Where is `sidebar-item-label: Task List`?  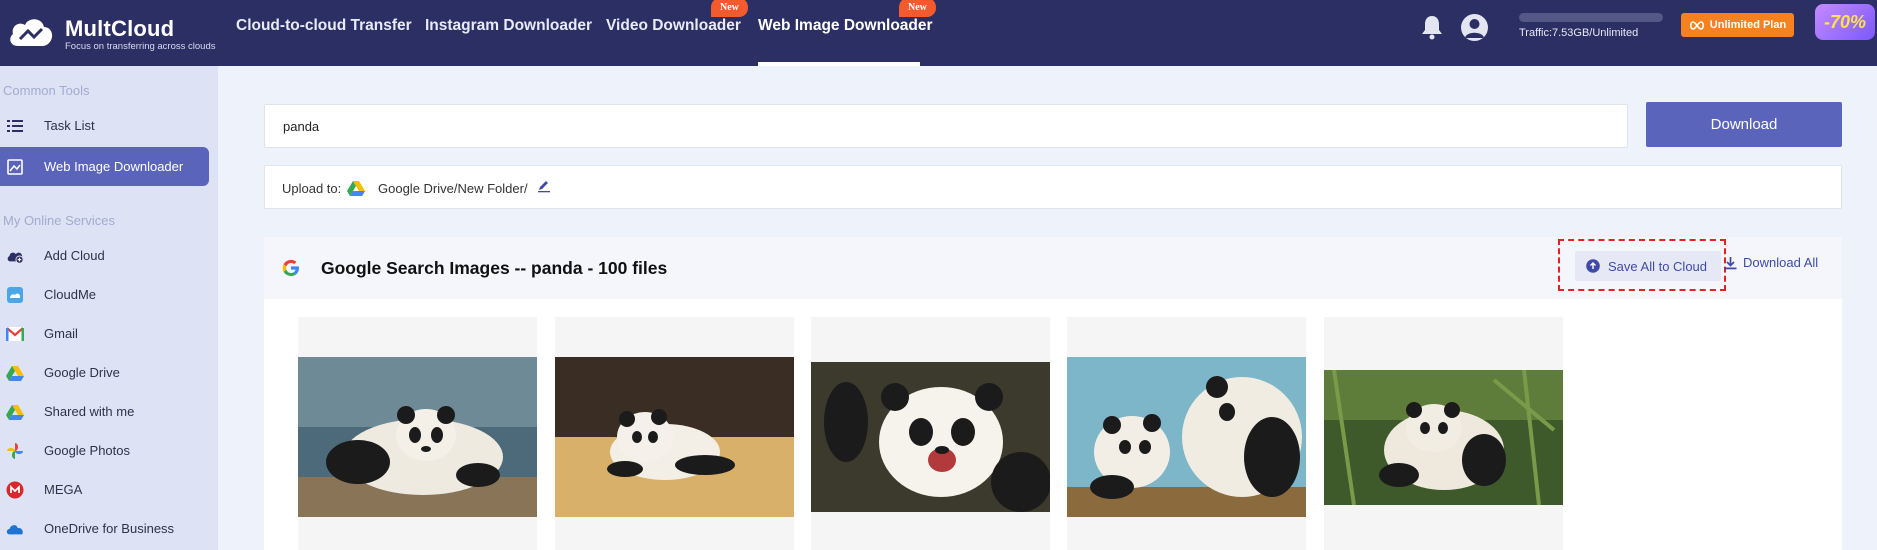
sidebar-item-label: Task List is located at coordinates (69, 125).